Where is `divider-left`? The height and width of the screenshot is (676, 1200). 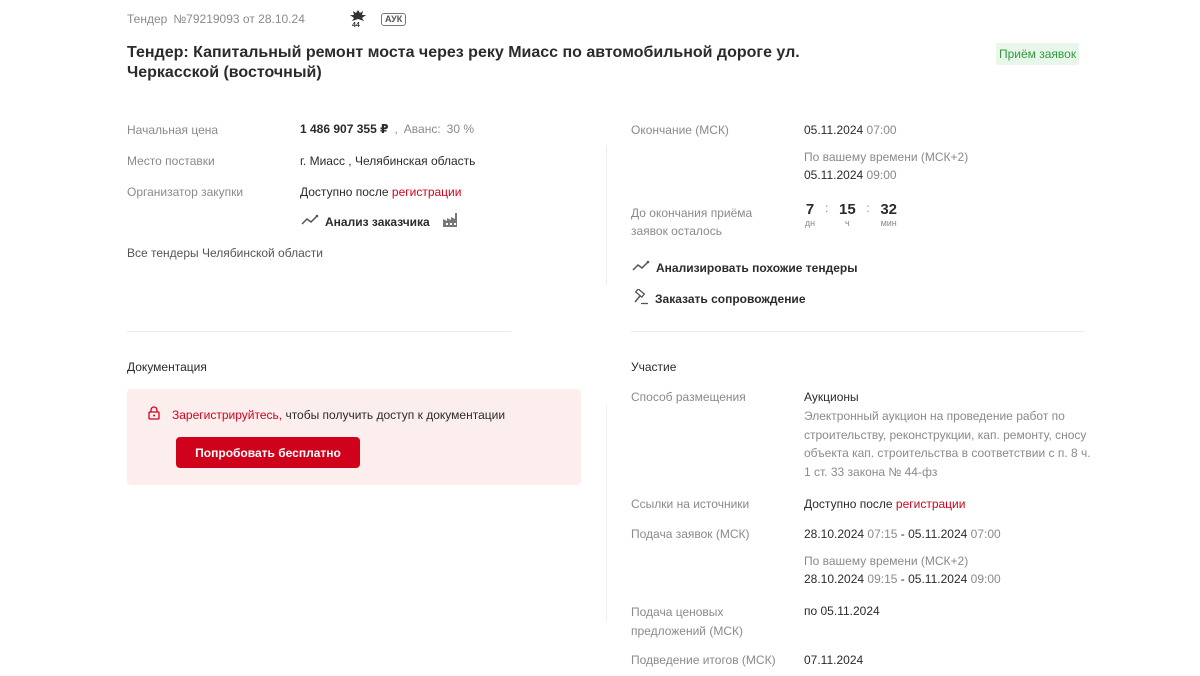 divider-left is located at coordinates (319, 331).